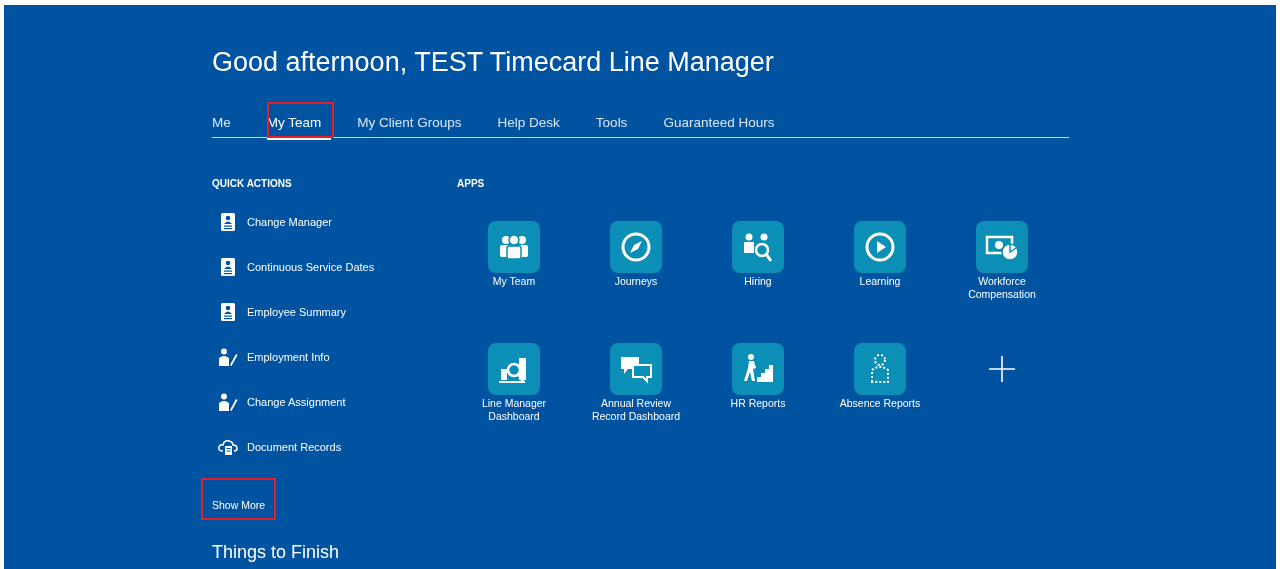 This screenshot has width=1280, height=569. What do you see at coordinates (338, 402) in the screenshot?
I see `quick-action-link: Change Assignment` at bounding box center [338, 402].